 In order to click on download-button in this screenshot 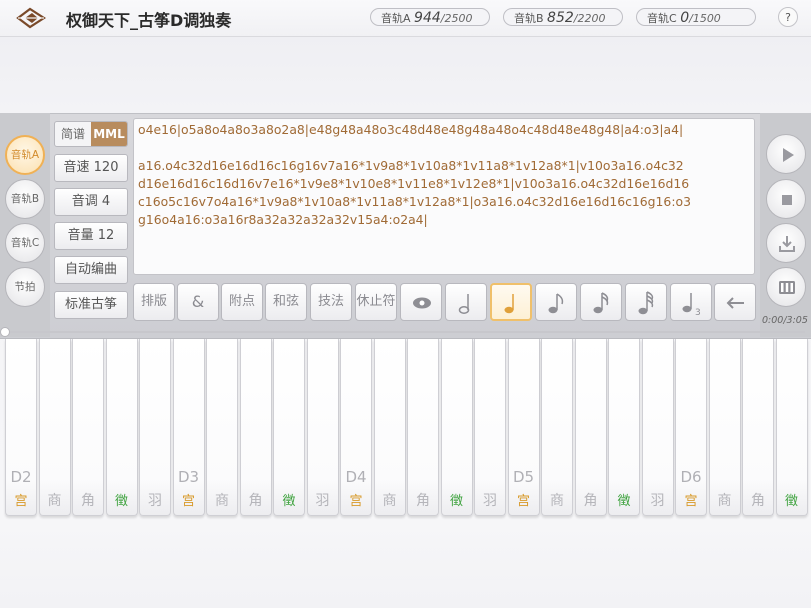, I will do `click(786, 243)`.